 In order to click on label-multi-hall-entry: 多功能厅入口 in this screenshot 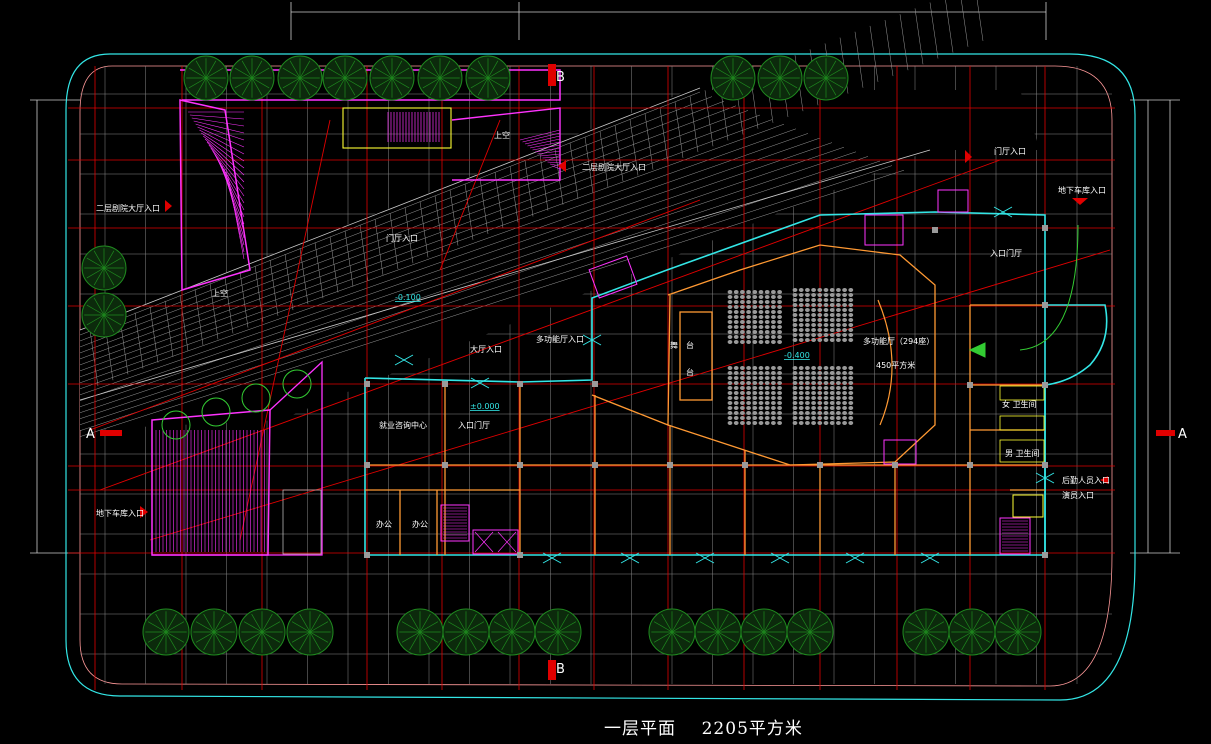, I will do `click(560, 339)`.